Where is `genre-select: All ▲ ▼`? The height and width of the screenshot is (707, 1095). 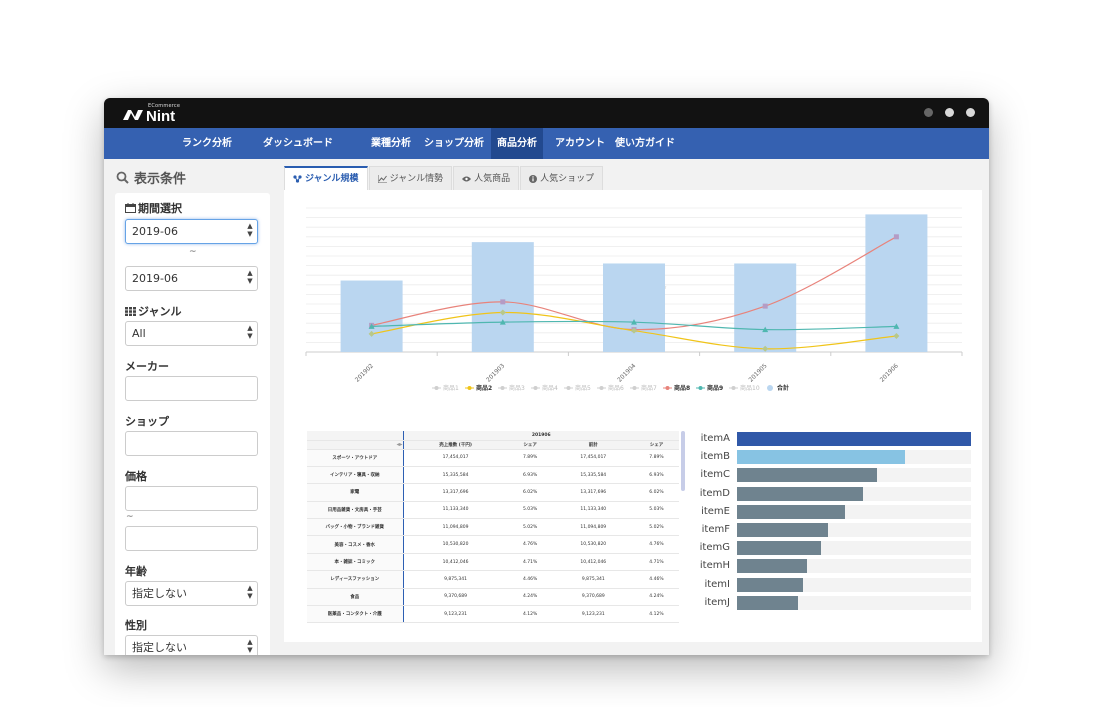 genre-select: All ▲ ▼ is located at coordinates (191, 333).